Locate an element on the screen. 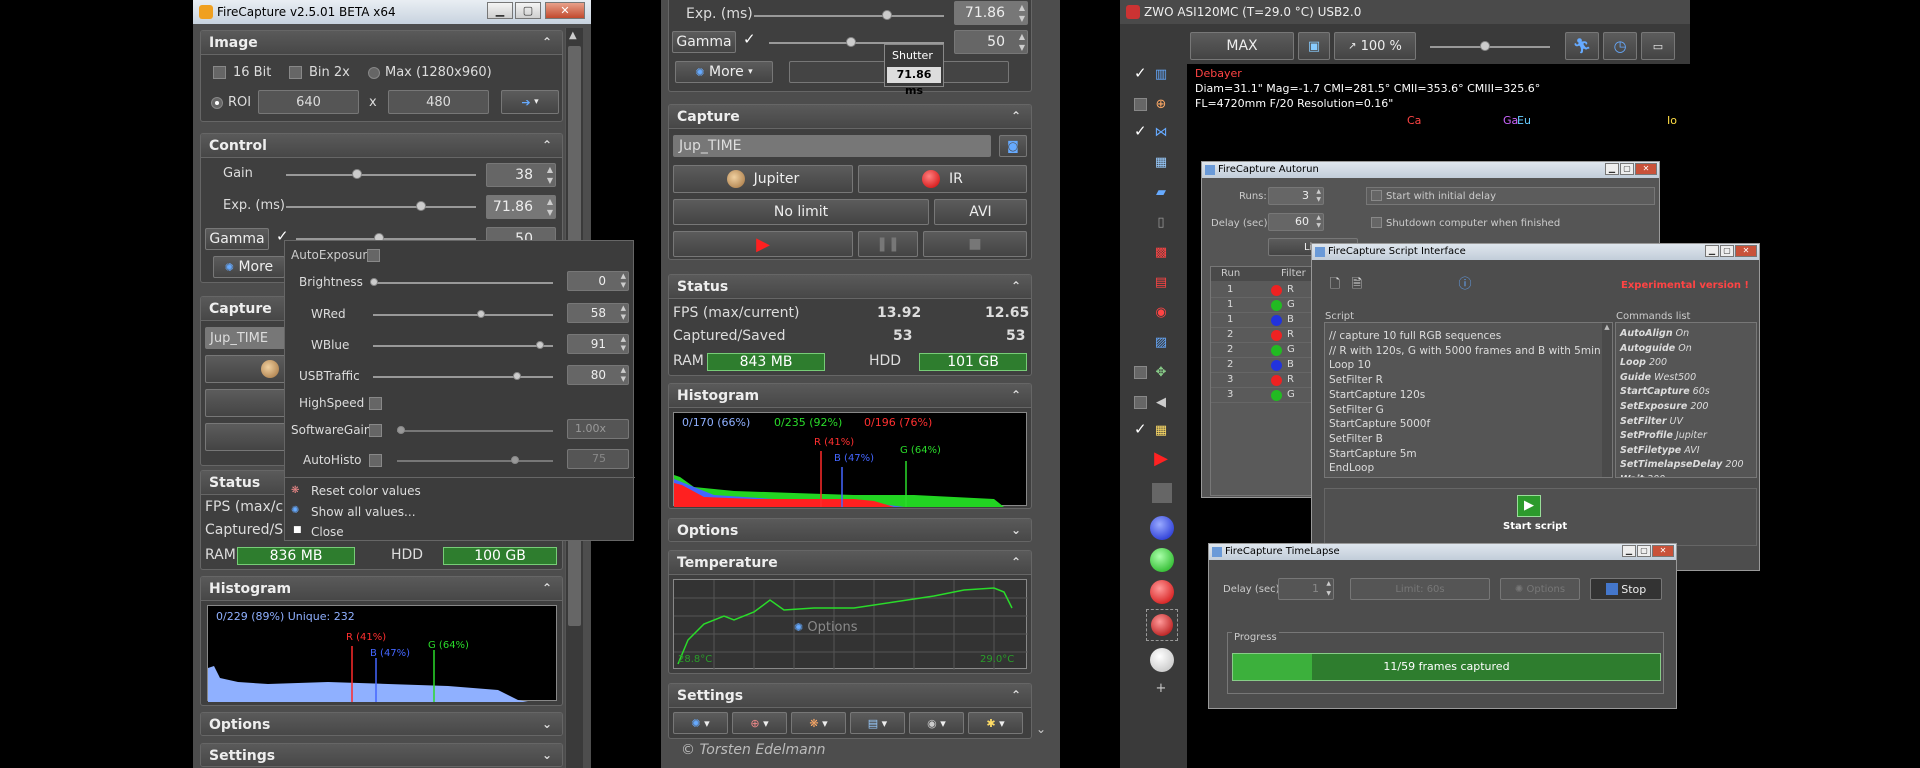 Image resolution: width=1920 pixels, height=768 pixels. expand-icon: ⌄ is located at coordinates (547, 724).